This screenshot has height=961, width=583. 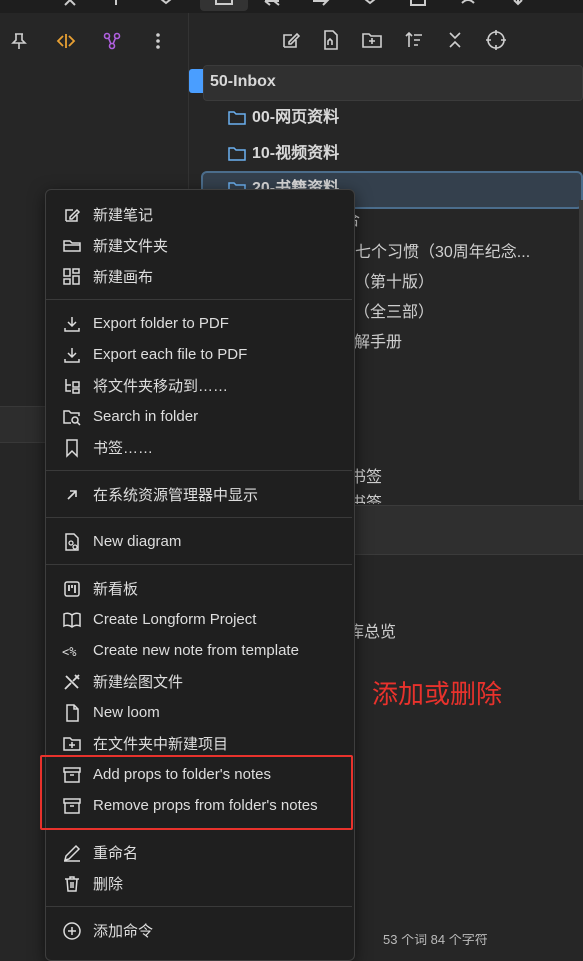 I want to click on file-icon, so click(x=72, y=712).